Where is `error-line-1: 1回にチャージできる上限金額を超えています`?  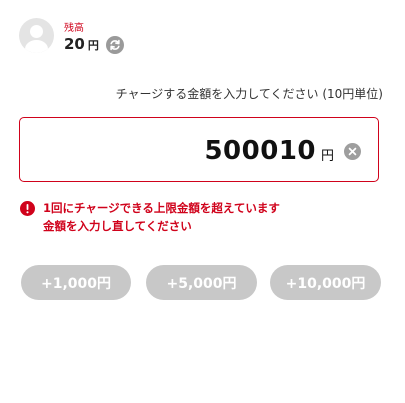
error-line-1: 1回にチャージできる上限金額を超えています is located at coordinates (161, 208).